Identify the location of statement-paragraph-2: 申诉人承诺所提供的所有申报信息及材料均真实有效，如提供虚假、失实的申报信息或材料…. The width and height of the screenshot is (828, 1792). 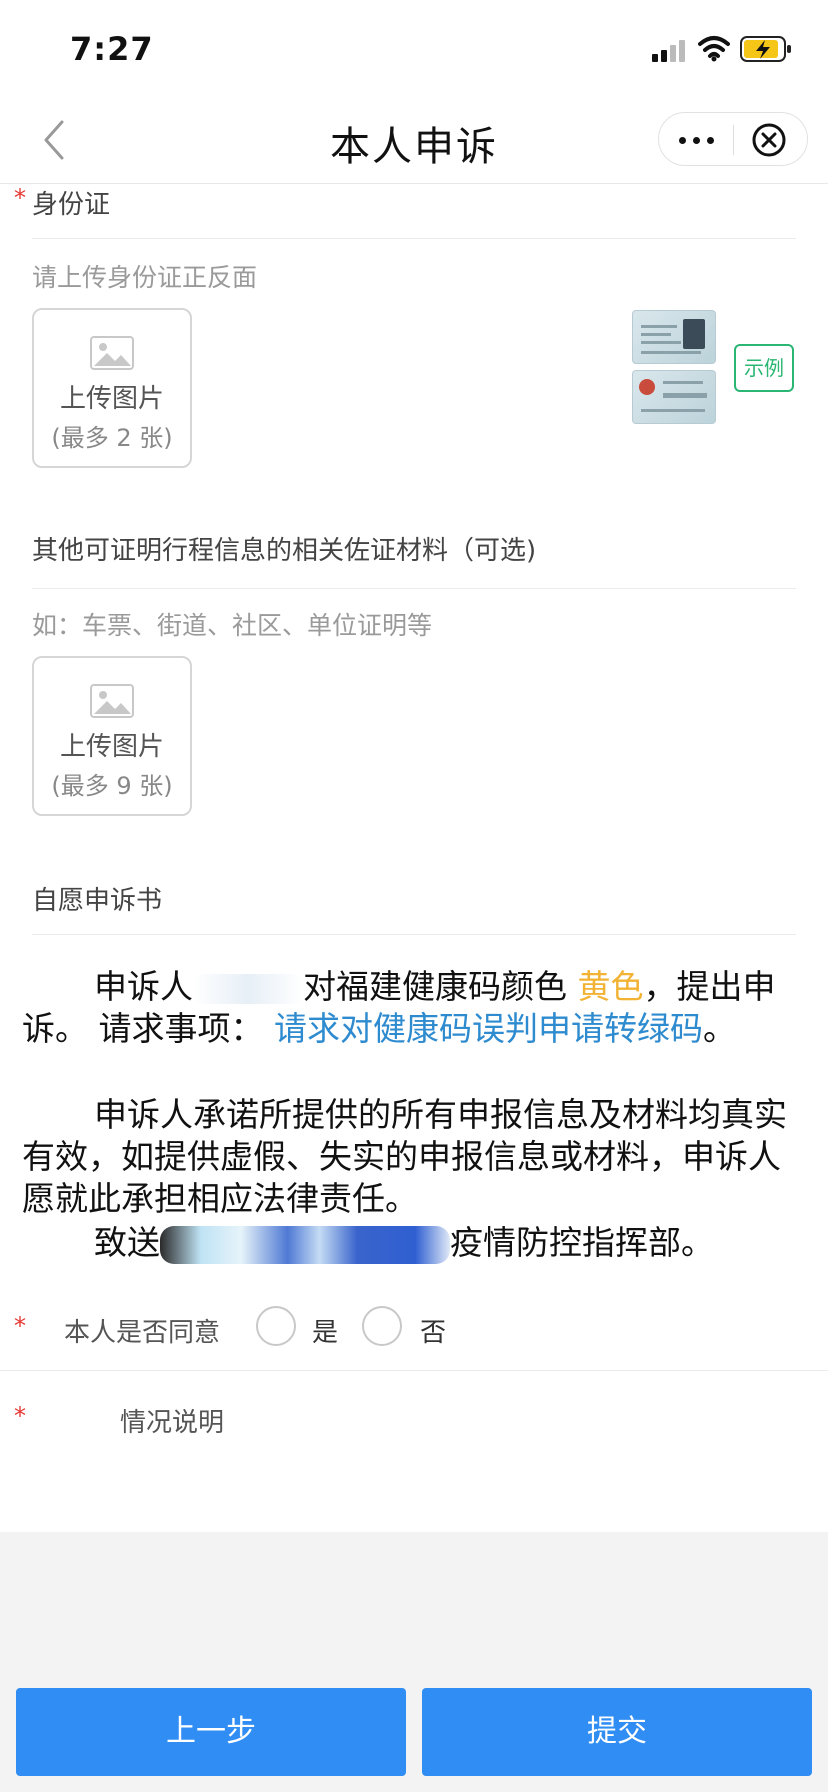
(404, 1156).